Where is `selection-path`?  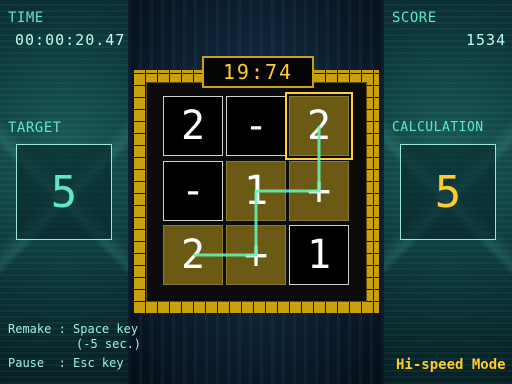 selection-path is located at coordinates (257, 191).